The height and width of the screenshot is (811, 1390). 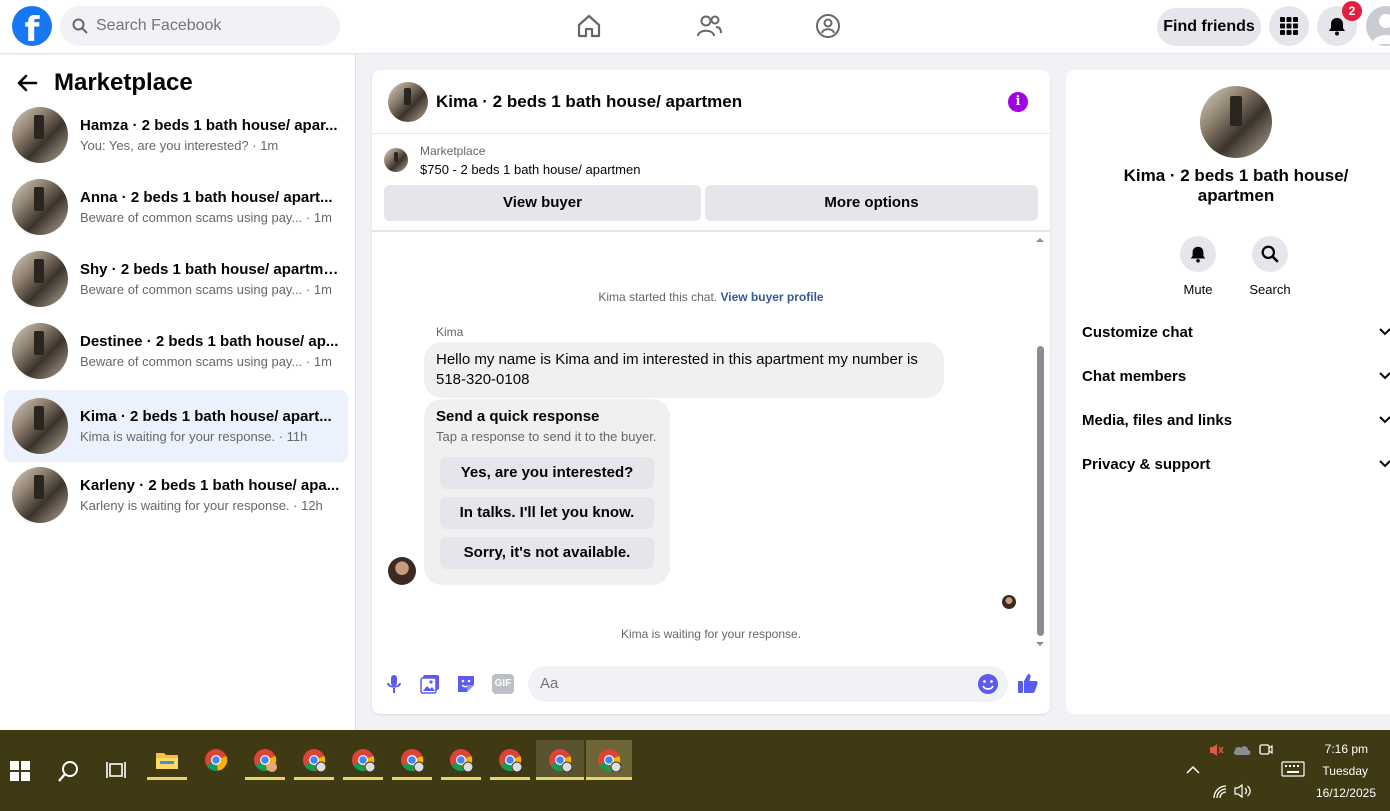 What do you see at coordinates (1236, 332) in the screenshot?
I see `section-customize-chat: Customize chat` at bounding box center [1236, 332].